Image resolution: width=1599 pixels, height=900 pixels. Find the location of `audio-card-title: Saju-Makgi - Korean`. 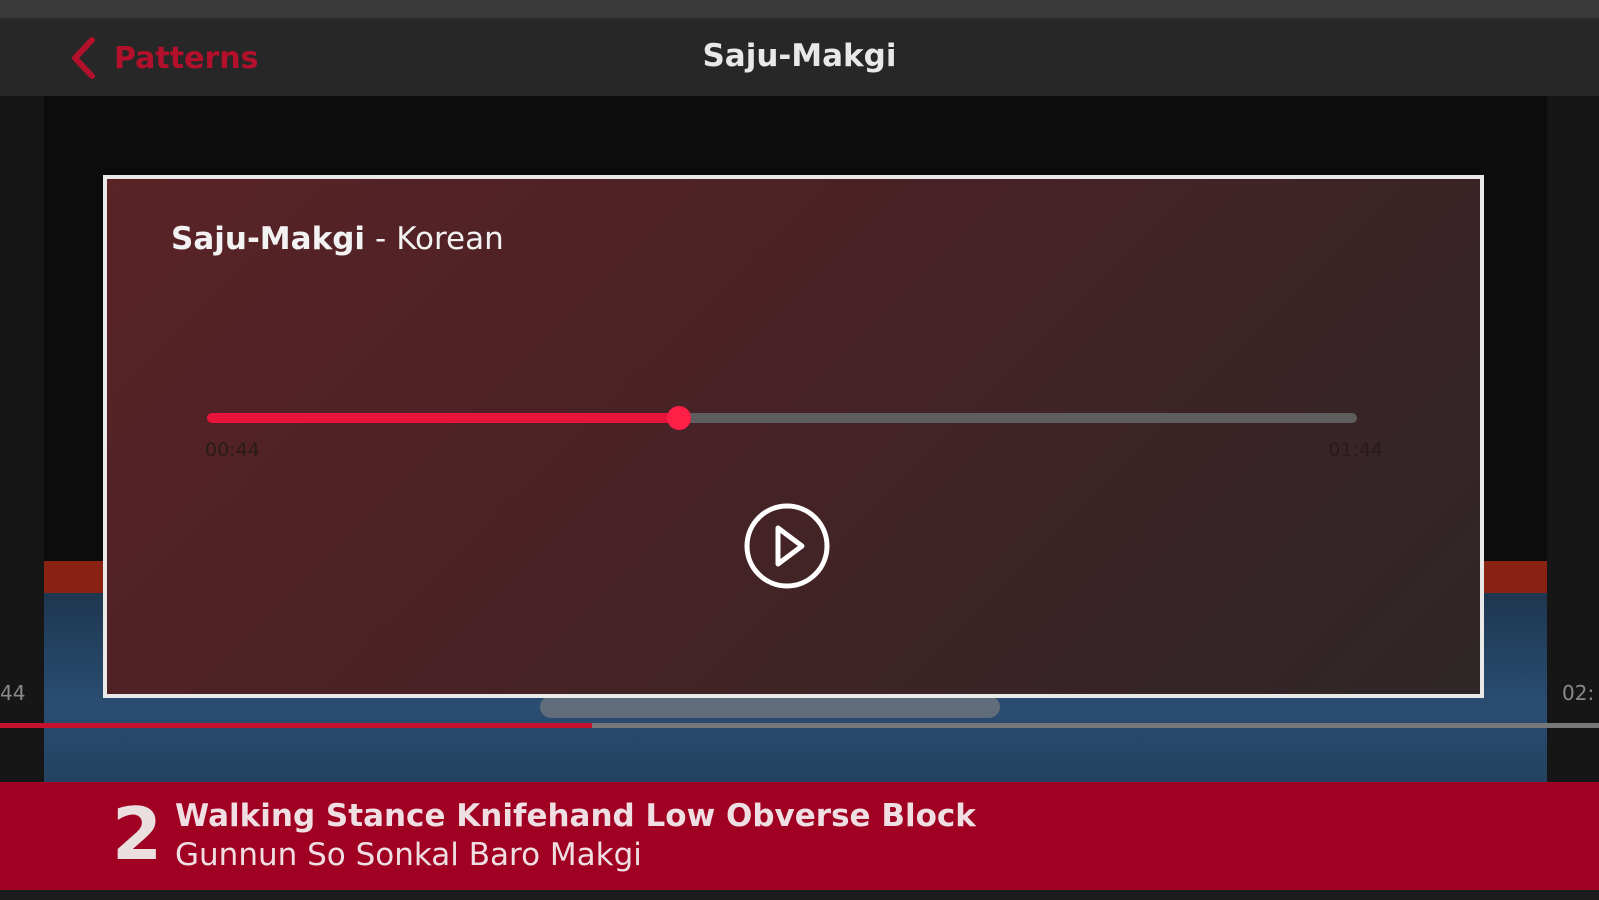

audio-card-title: Saju-Makgi - Korean is located at coordinates (337, 239).